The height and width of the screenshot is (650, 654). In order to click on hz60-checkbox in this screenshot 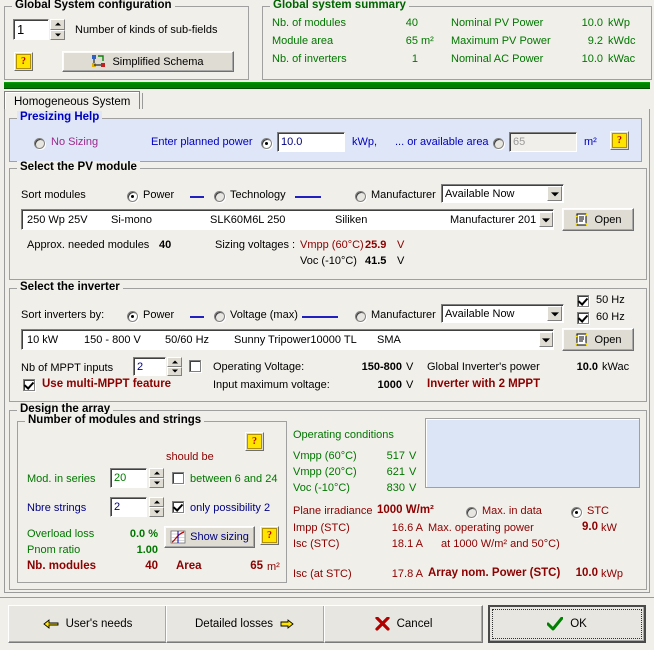, I will do `click(583, 318)`.